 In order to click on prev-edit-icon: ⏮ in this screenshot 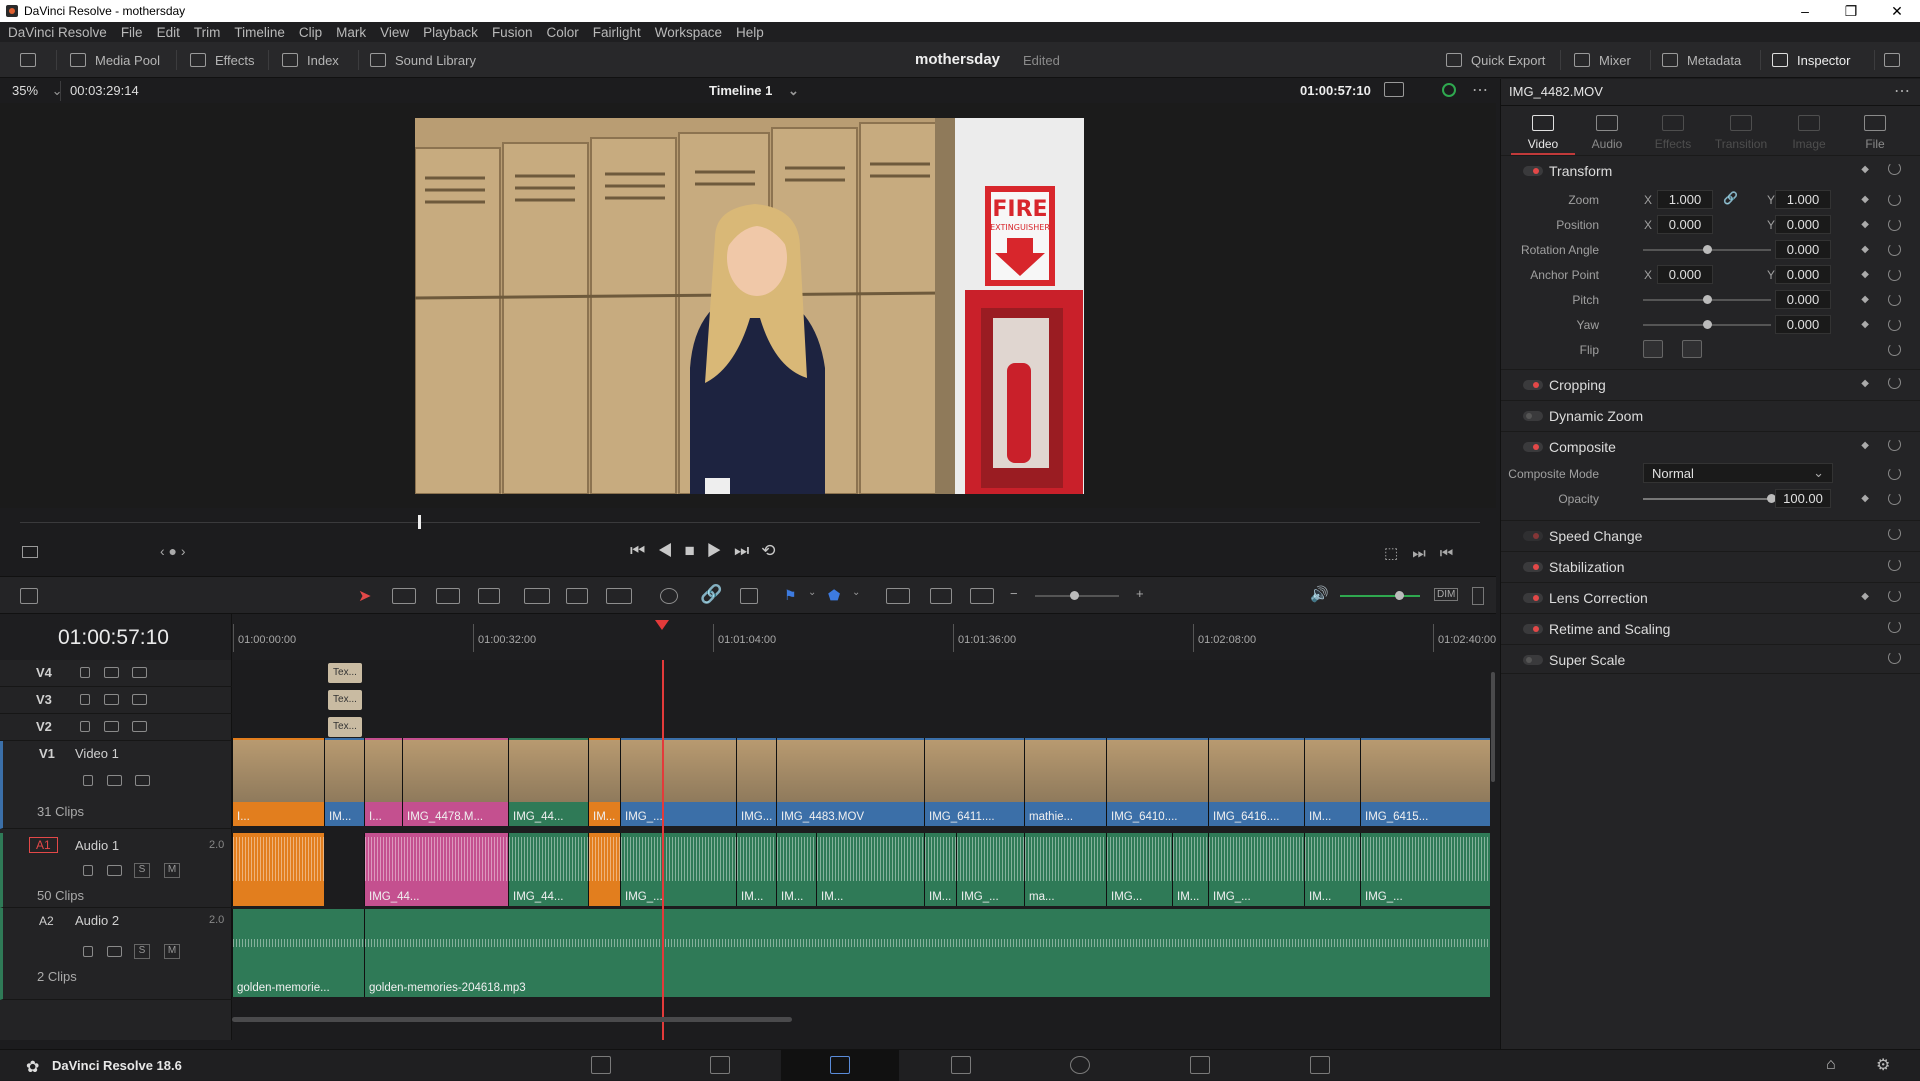, I will do `click(1454, 553)`.